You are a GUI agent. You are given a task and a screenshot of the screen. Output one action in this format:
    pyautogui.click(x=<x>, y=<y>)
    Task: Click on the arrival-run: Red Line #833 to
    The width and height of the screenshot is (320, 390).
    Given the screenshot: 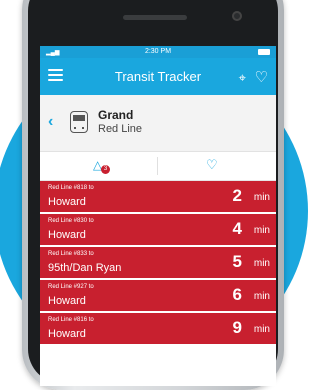 What is the action you would take?
    pyautogui.click(x=71, y=254)
    